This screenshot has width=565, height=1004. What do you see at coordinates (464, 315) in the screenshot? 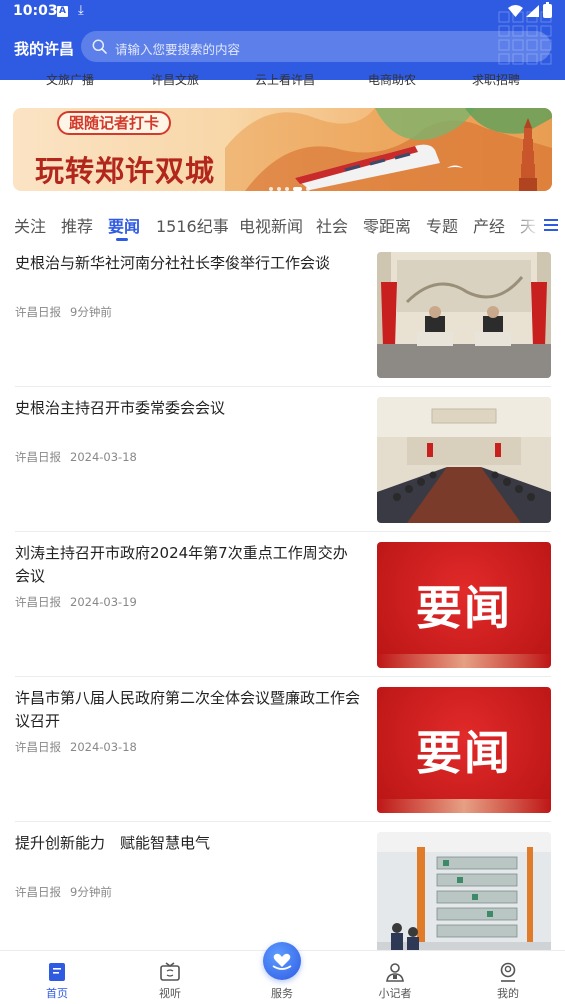
I see `news-thumbnail-meeting-photo` at bounding box center [464, 315].